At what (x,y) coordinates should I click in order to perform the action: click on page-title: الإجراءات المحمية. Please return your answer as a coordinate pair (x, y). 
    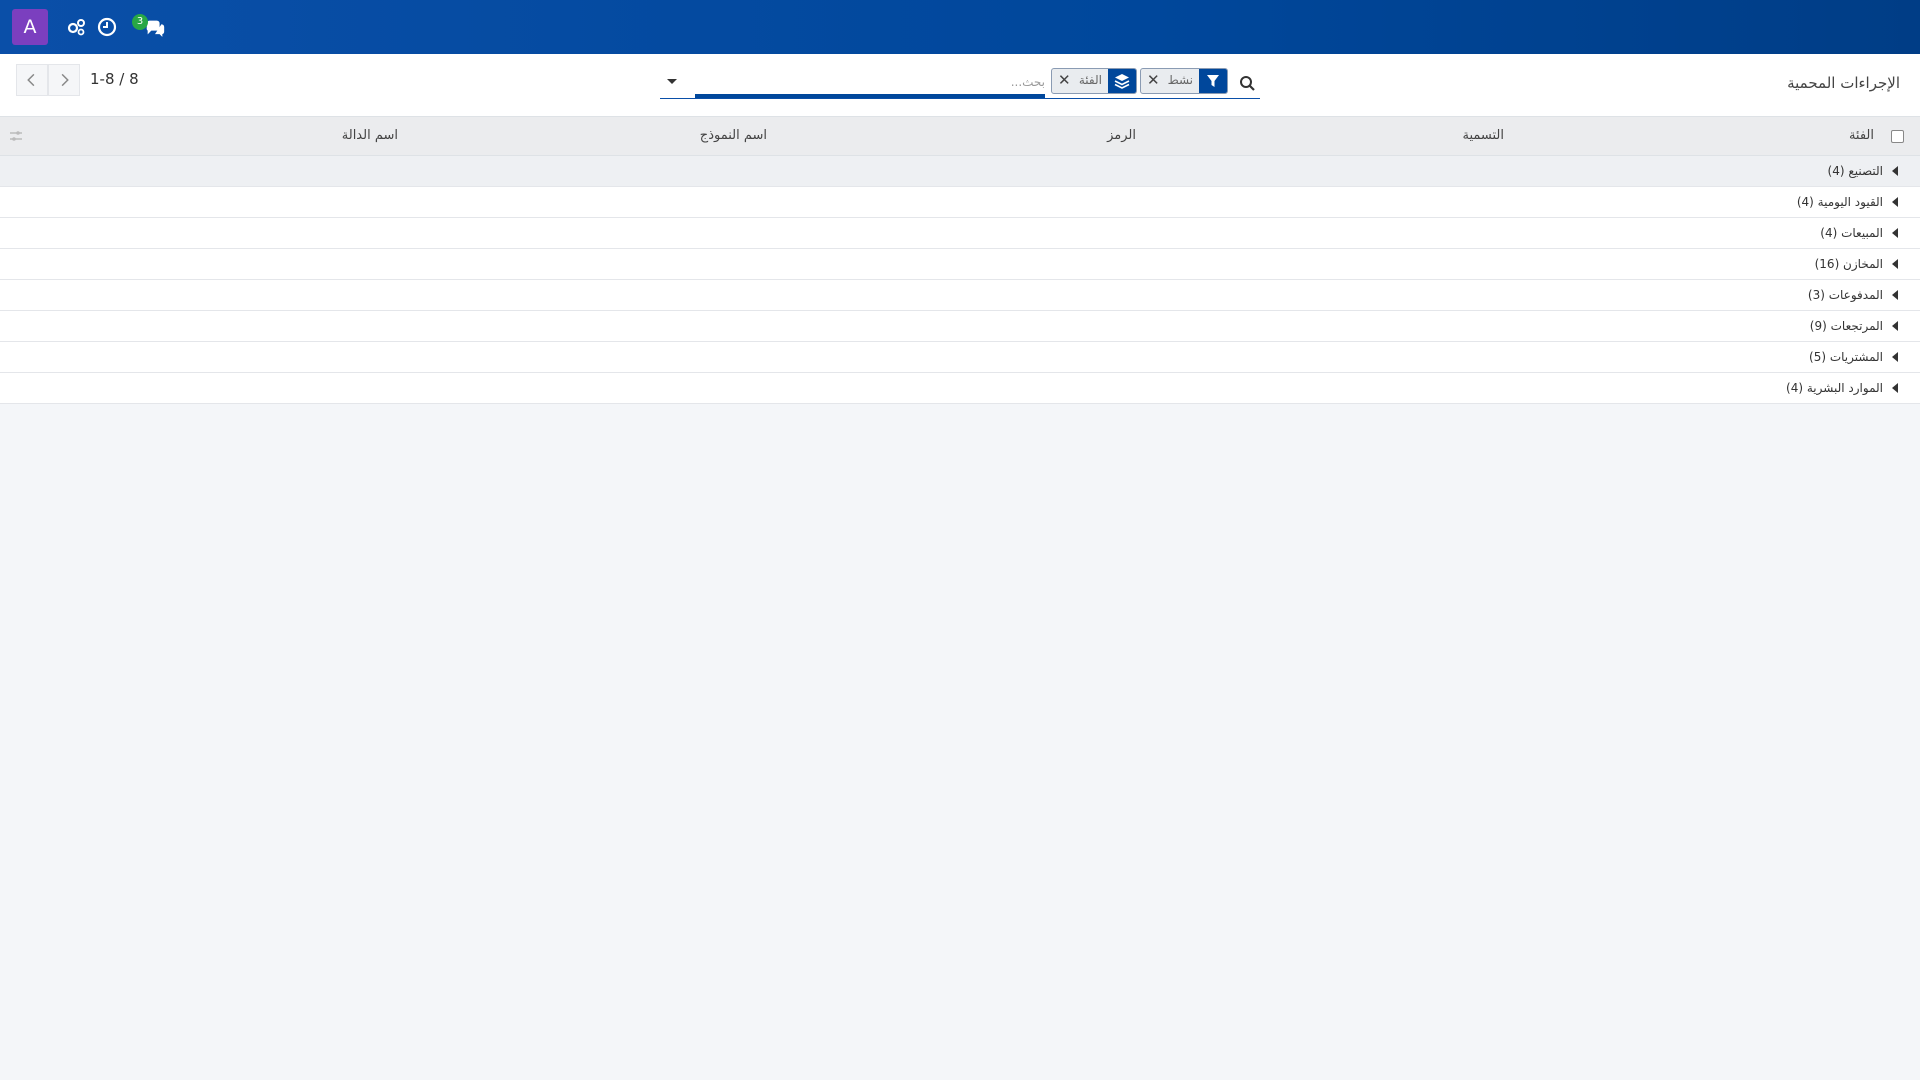
    Looking at the image, I should click on (1843, 83).